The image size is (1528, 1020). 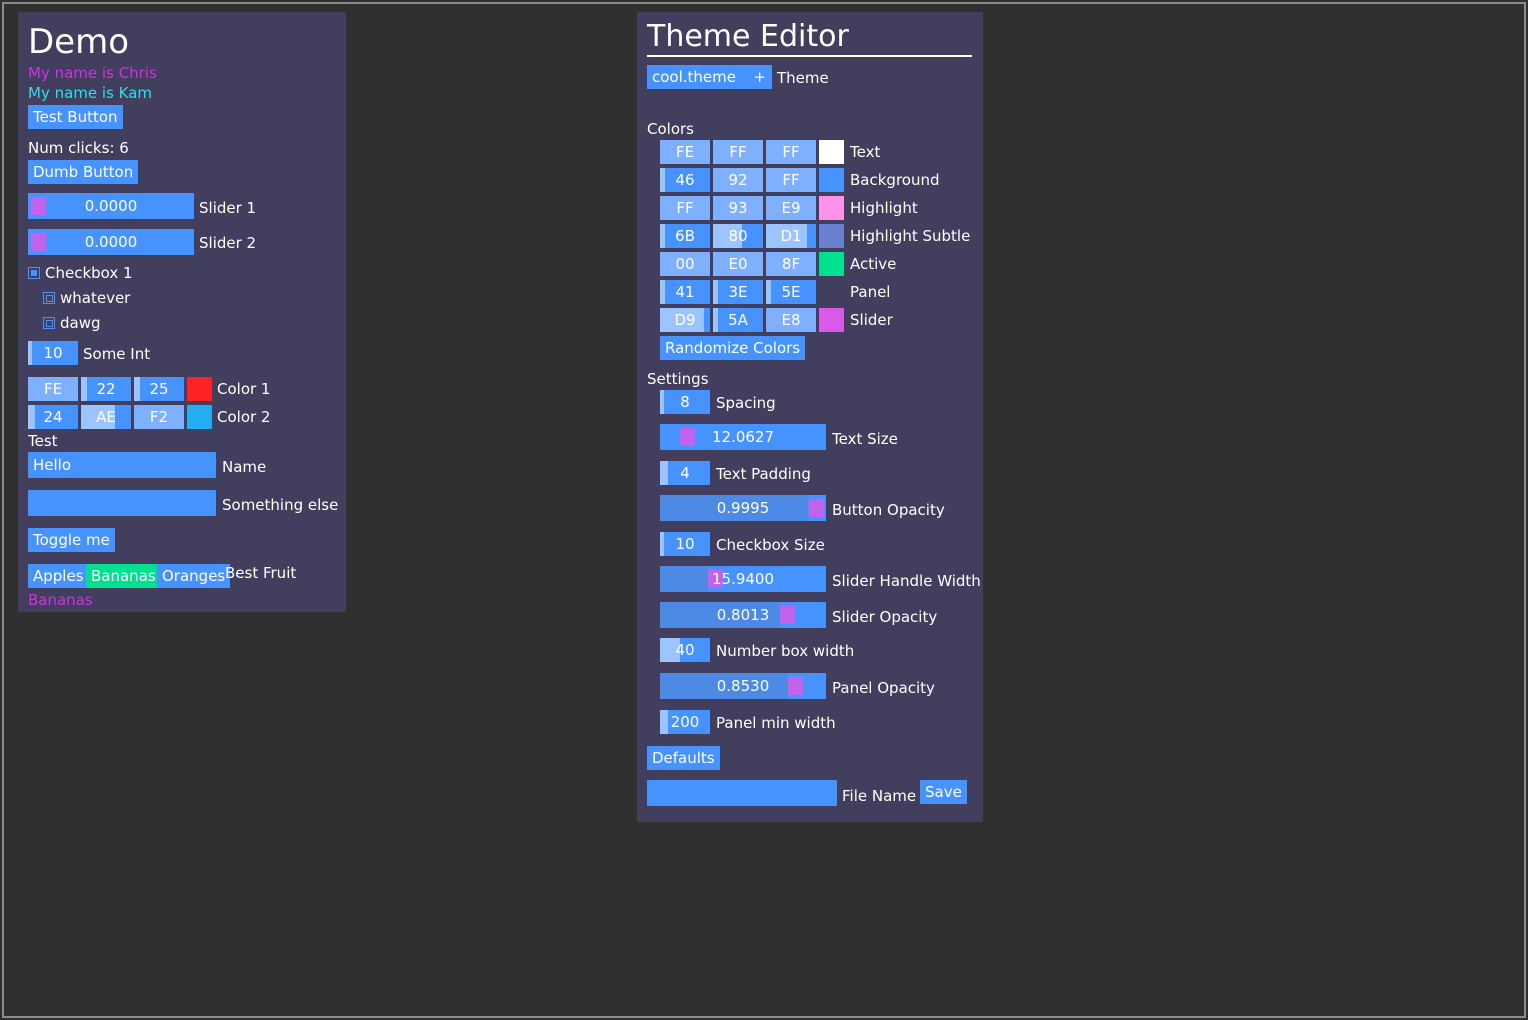 What do you see at coordinates (879, 796) in the screenshot?
I see `file-name-label: File Name` at bounding box center [879, 796].